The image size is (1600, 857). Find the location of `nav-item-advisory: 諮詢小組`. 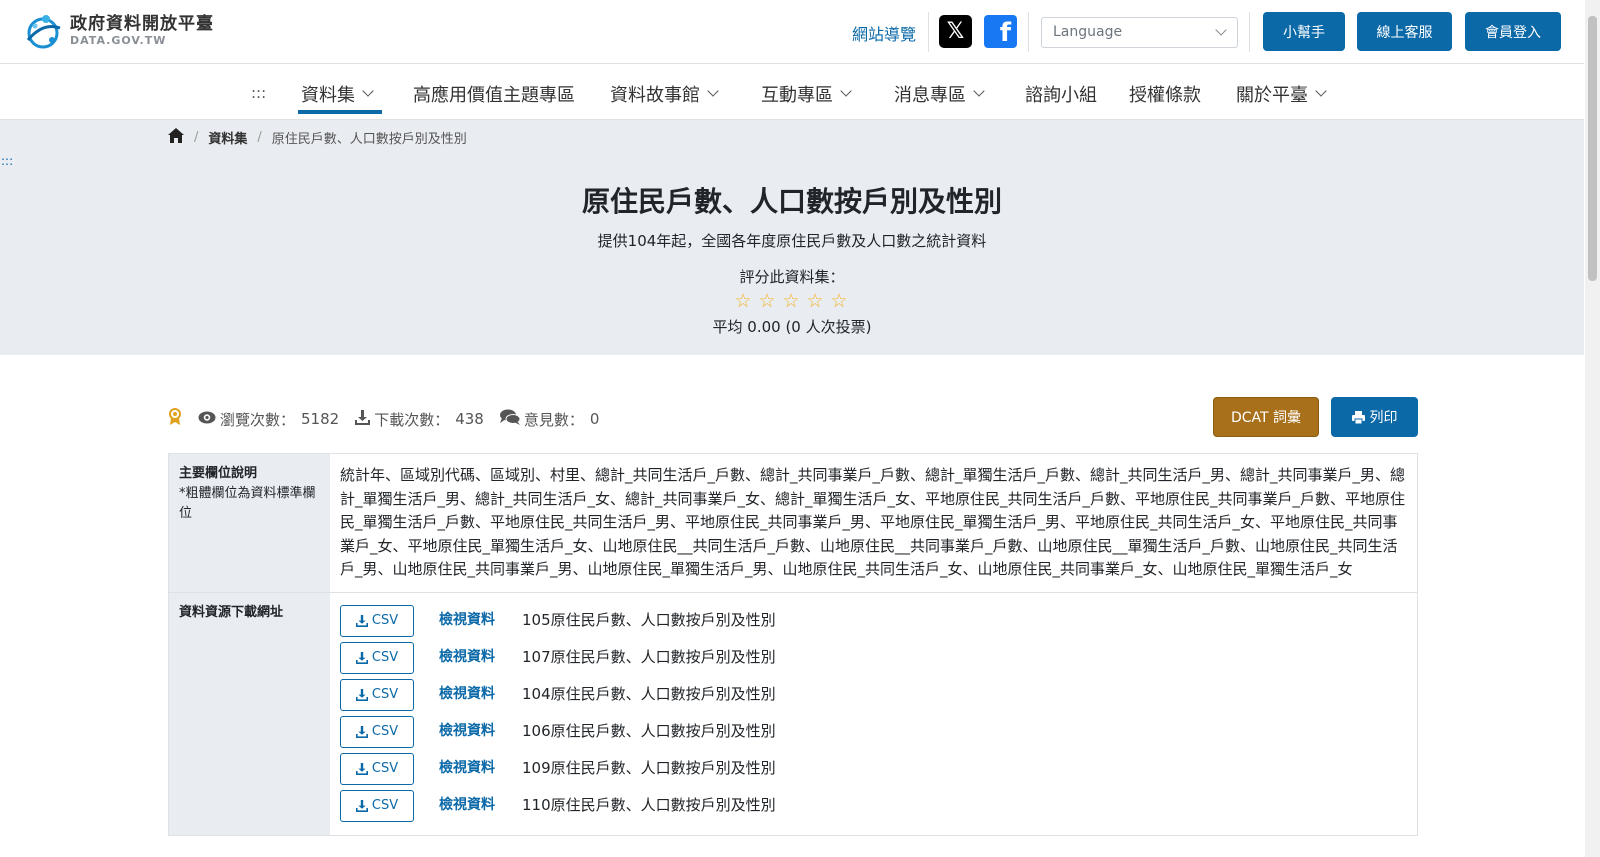

nav-item-advisory: 諮詢小組 is located at coordinates (1061, 94).